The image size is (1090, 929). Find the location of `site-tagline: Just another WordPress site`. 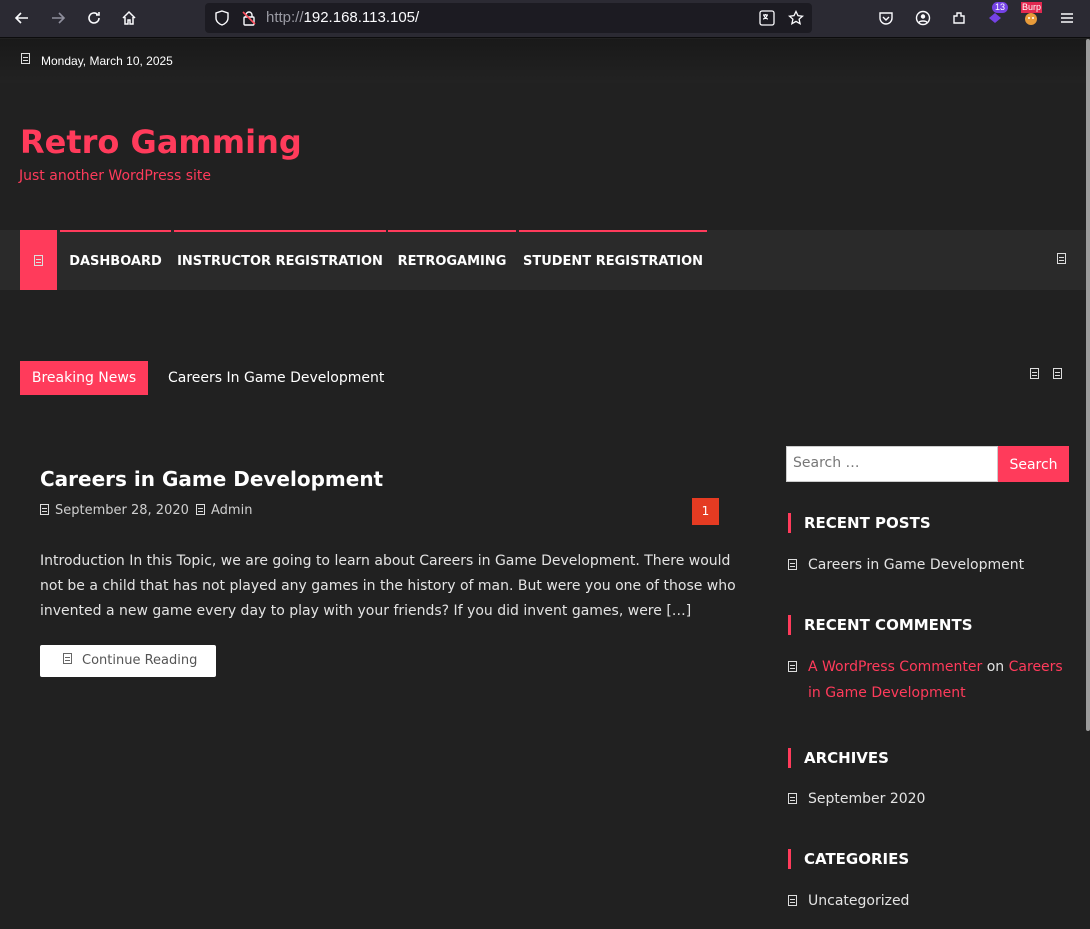

site-tagline: Just another WordPress site is located at coordinates (115, 176).